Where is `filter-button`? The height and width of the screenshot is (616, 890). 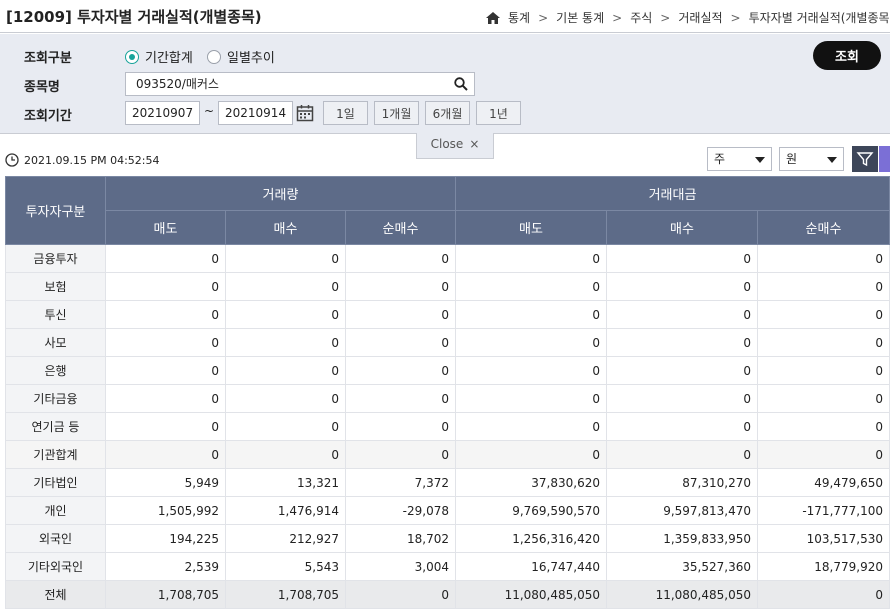
filter-button is located at coordinates (865, 159).